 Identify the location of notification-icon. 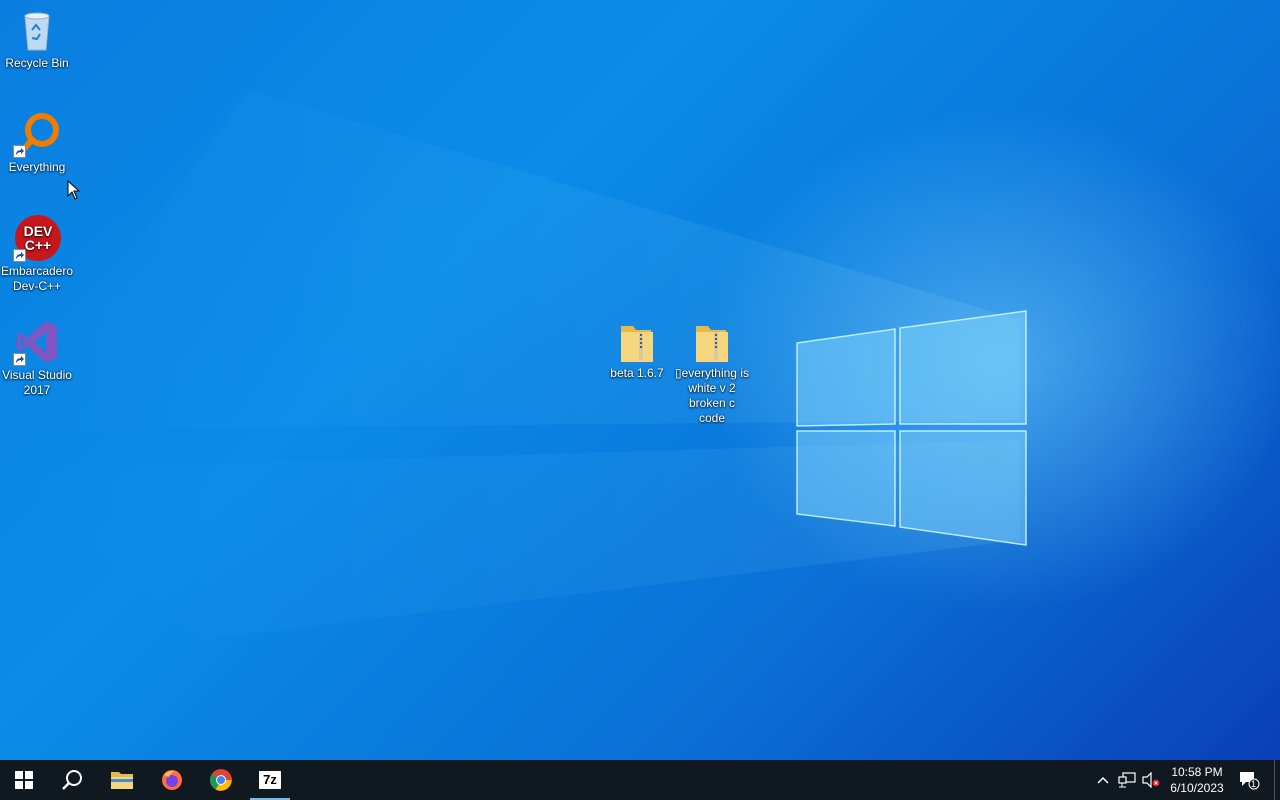
(1250, 781).